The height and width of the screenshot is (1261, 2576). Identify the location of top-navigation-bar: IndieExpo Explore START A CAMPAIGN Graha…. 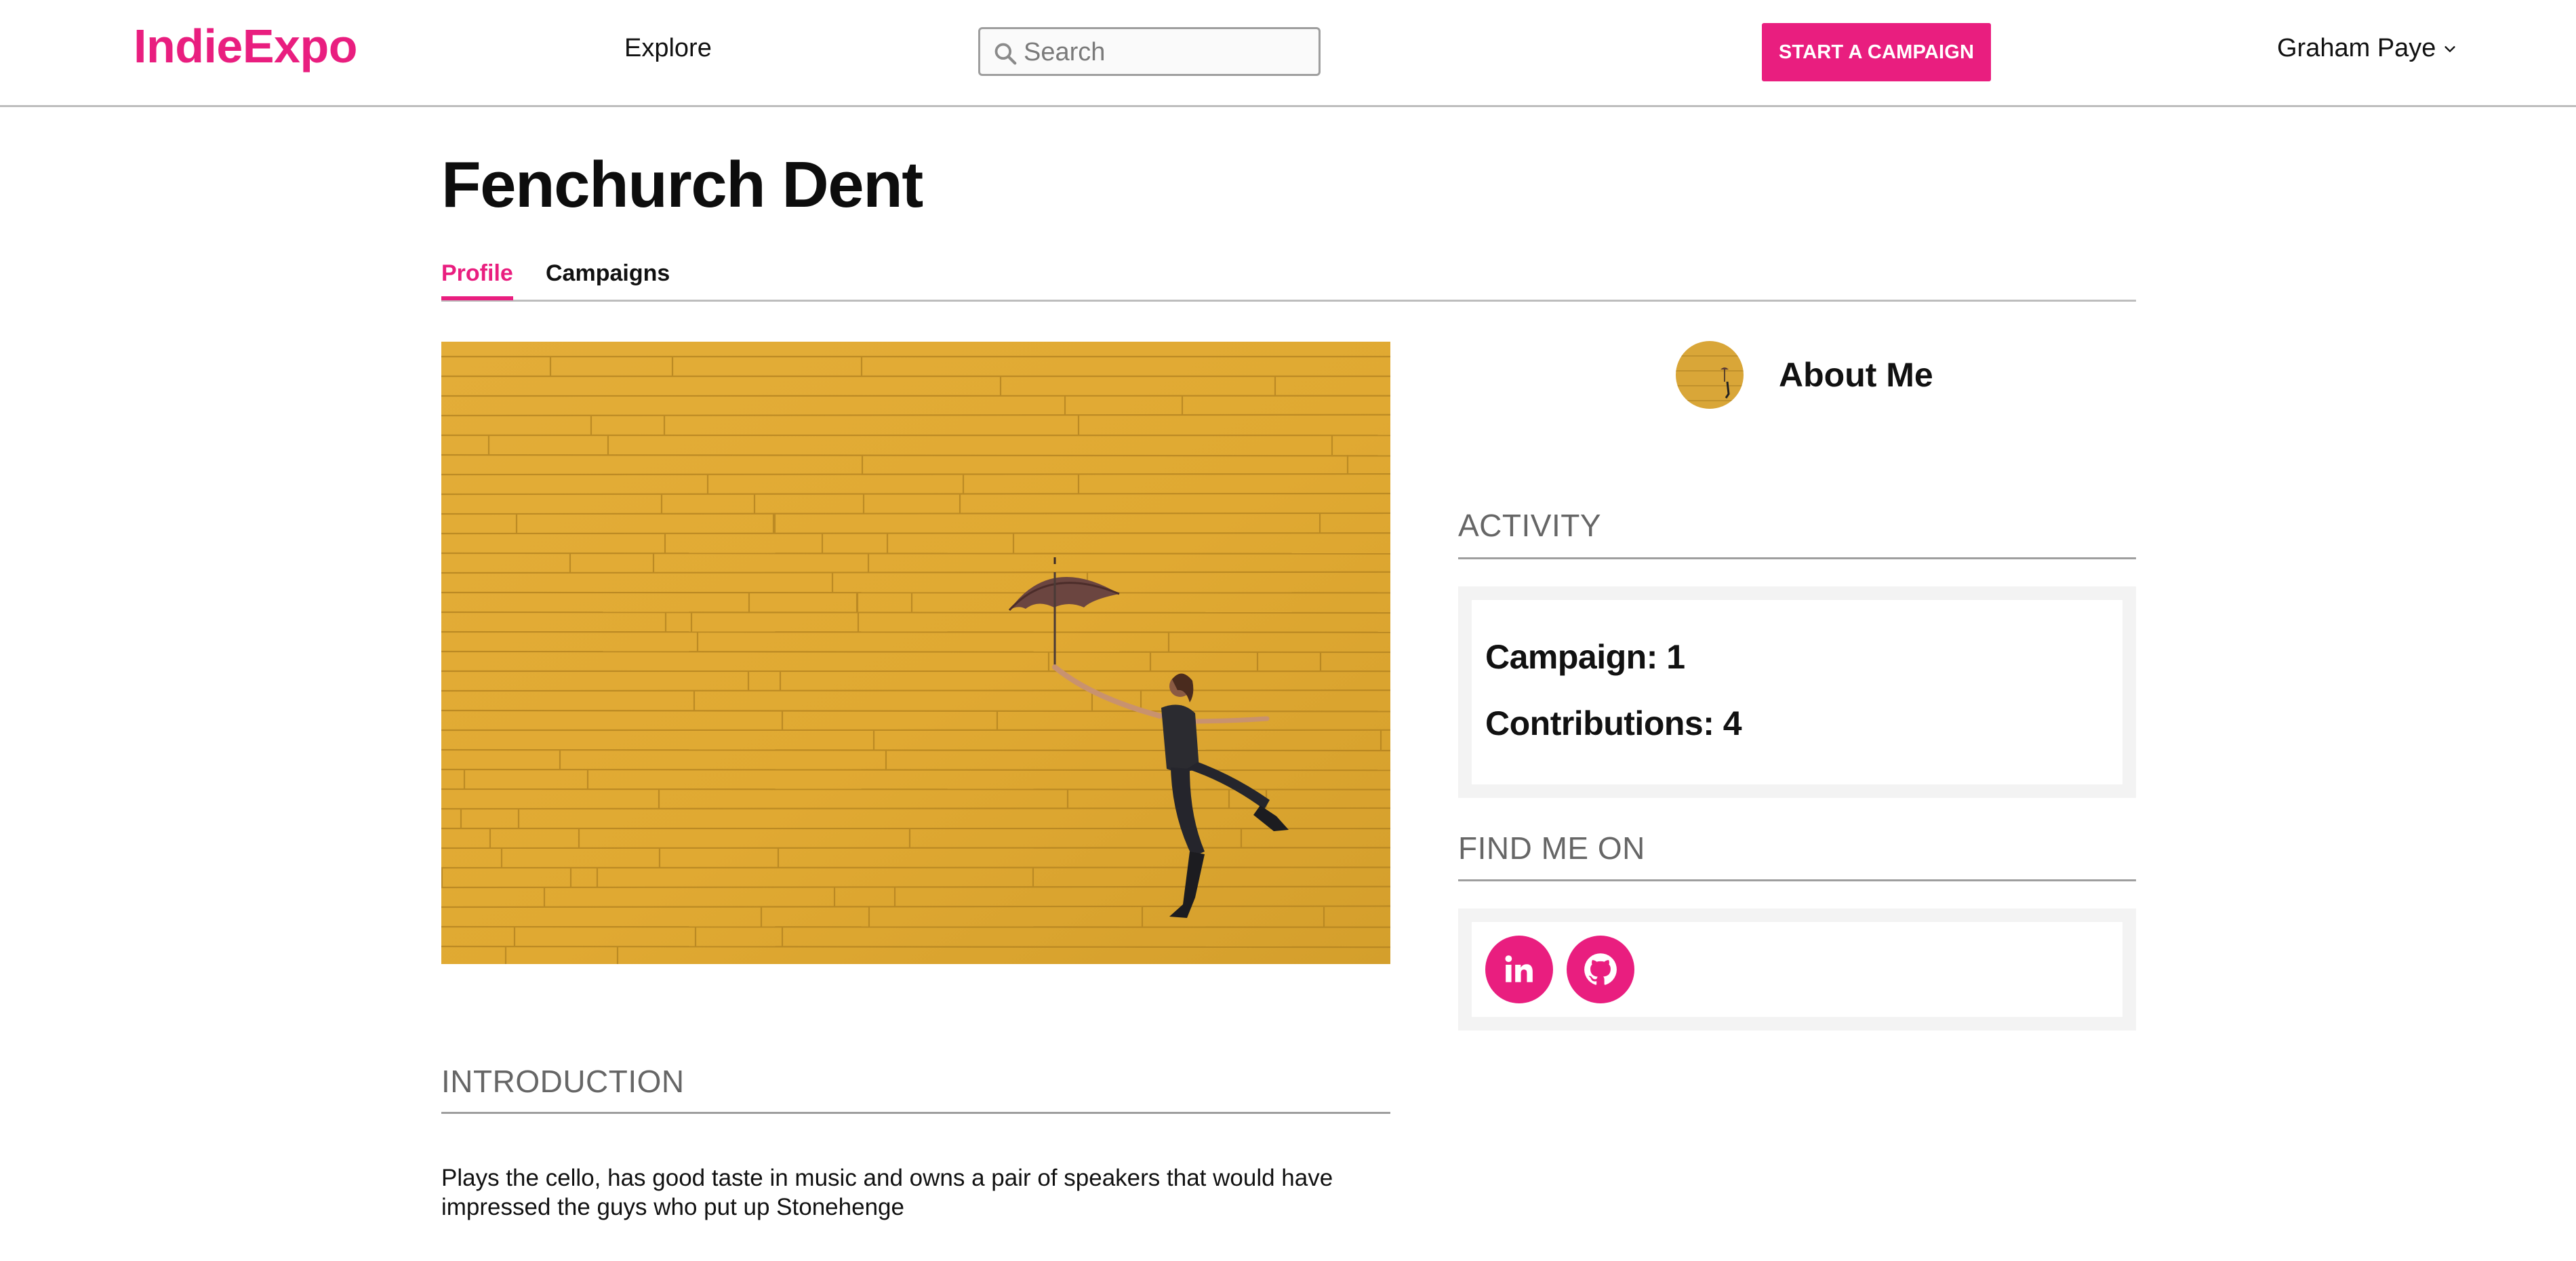
(1288, 54).